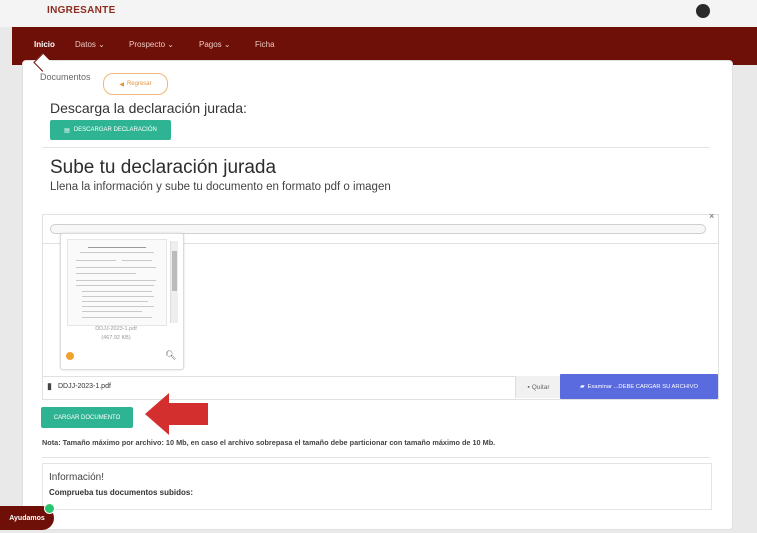 This screenshot has width=757, height=533. Describe the element at coordinates (116, 338) in the screenshot. I see `preview-file-size: (467.92 KB)` at that location.